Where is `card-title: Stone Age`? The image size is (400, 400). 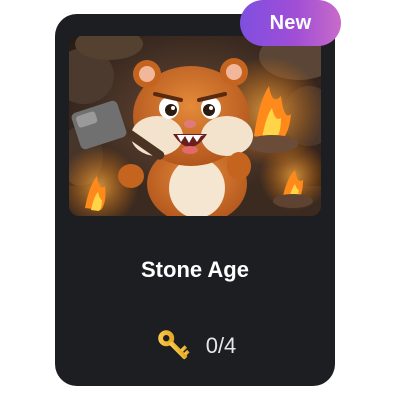
card-title: Stone Age is located at coordinates (195, 269).